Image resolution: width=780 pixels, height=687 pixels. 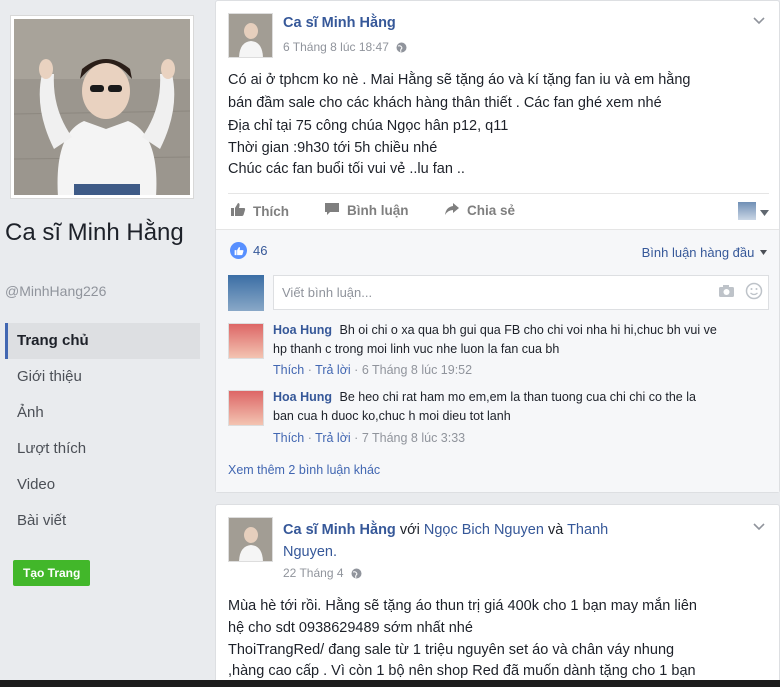 What do you see at coordinates (346, 169) in the screenshot?
I see `post-text-line: Chúc các fan buổi tối vui vẻ ..lu fan ..` at bounding box center [346, 169].